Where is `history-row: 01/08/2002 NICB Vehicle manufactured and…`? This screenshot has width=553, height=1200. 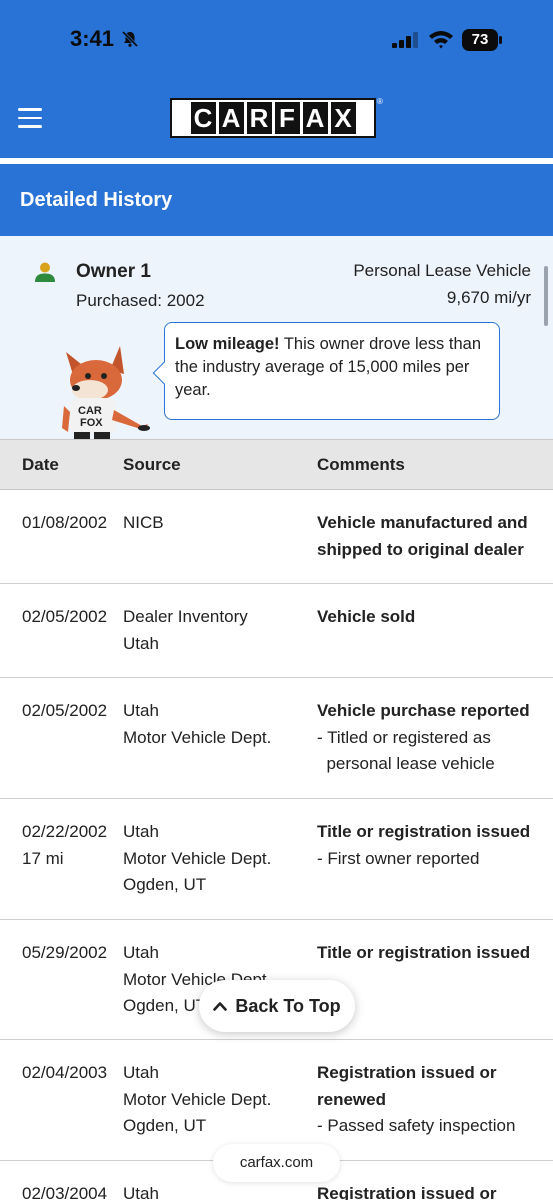
history-row: 01/08/2002 NICB Vehicle manufactured and… is located at coordinates (276, 537).